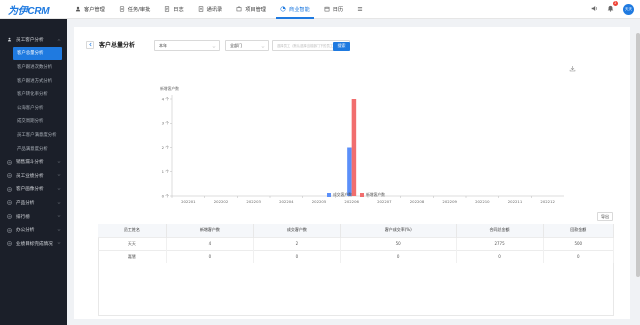 The height and width of the screenshot is (325, 640). What do you see at coordinates (110, 44) in the screenshot?
I see `page-header: 客户总量分析` at bounding box center [110, 44].